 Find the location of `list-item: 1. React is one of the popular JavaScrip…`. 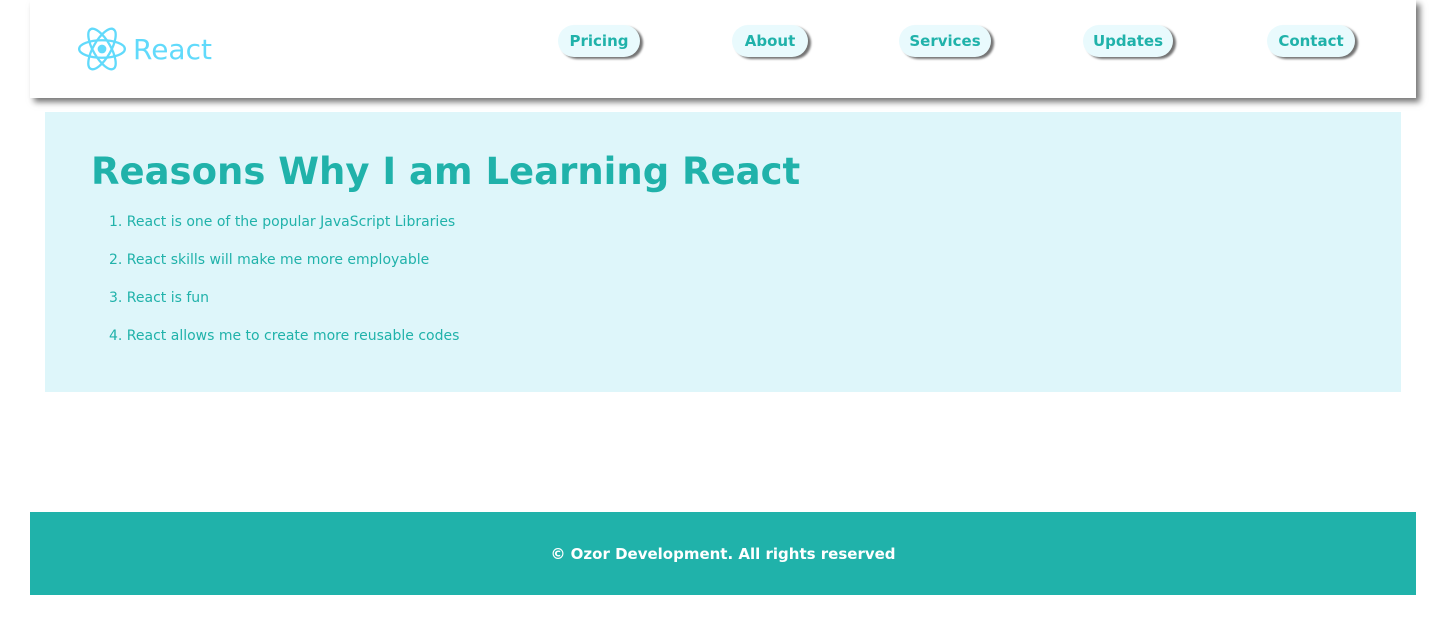

list-item: 1. React is one of the popular JavaScrip… is located at coordinates (282, 222).